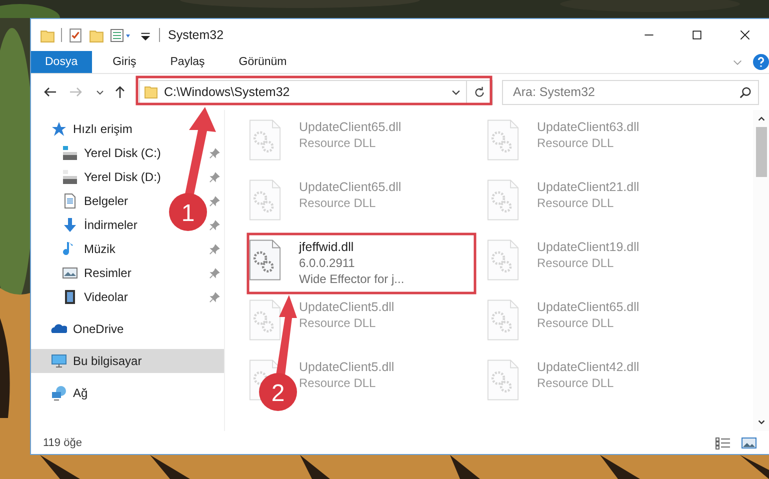 Image resolution: width=769 pixels, height=479 pixels. Describe the element at coordinates (196, 35) in the screenshot. I see `window-title: System32` at that location.